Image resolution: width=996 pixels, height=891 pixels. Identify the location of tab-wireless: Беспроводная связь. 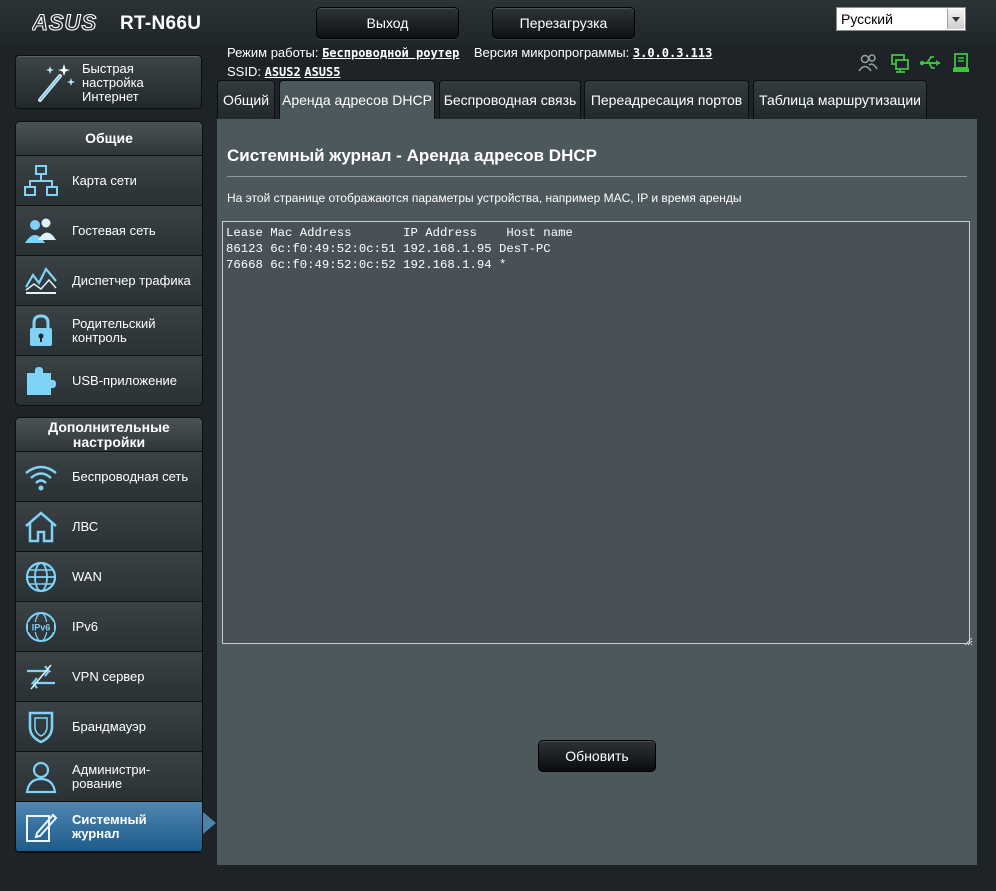
(510, 100).